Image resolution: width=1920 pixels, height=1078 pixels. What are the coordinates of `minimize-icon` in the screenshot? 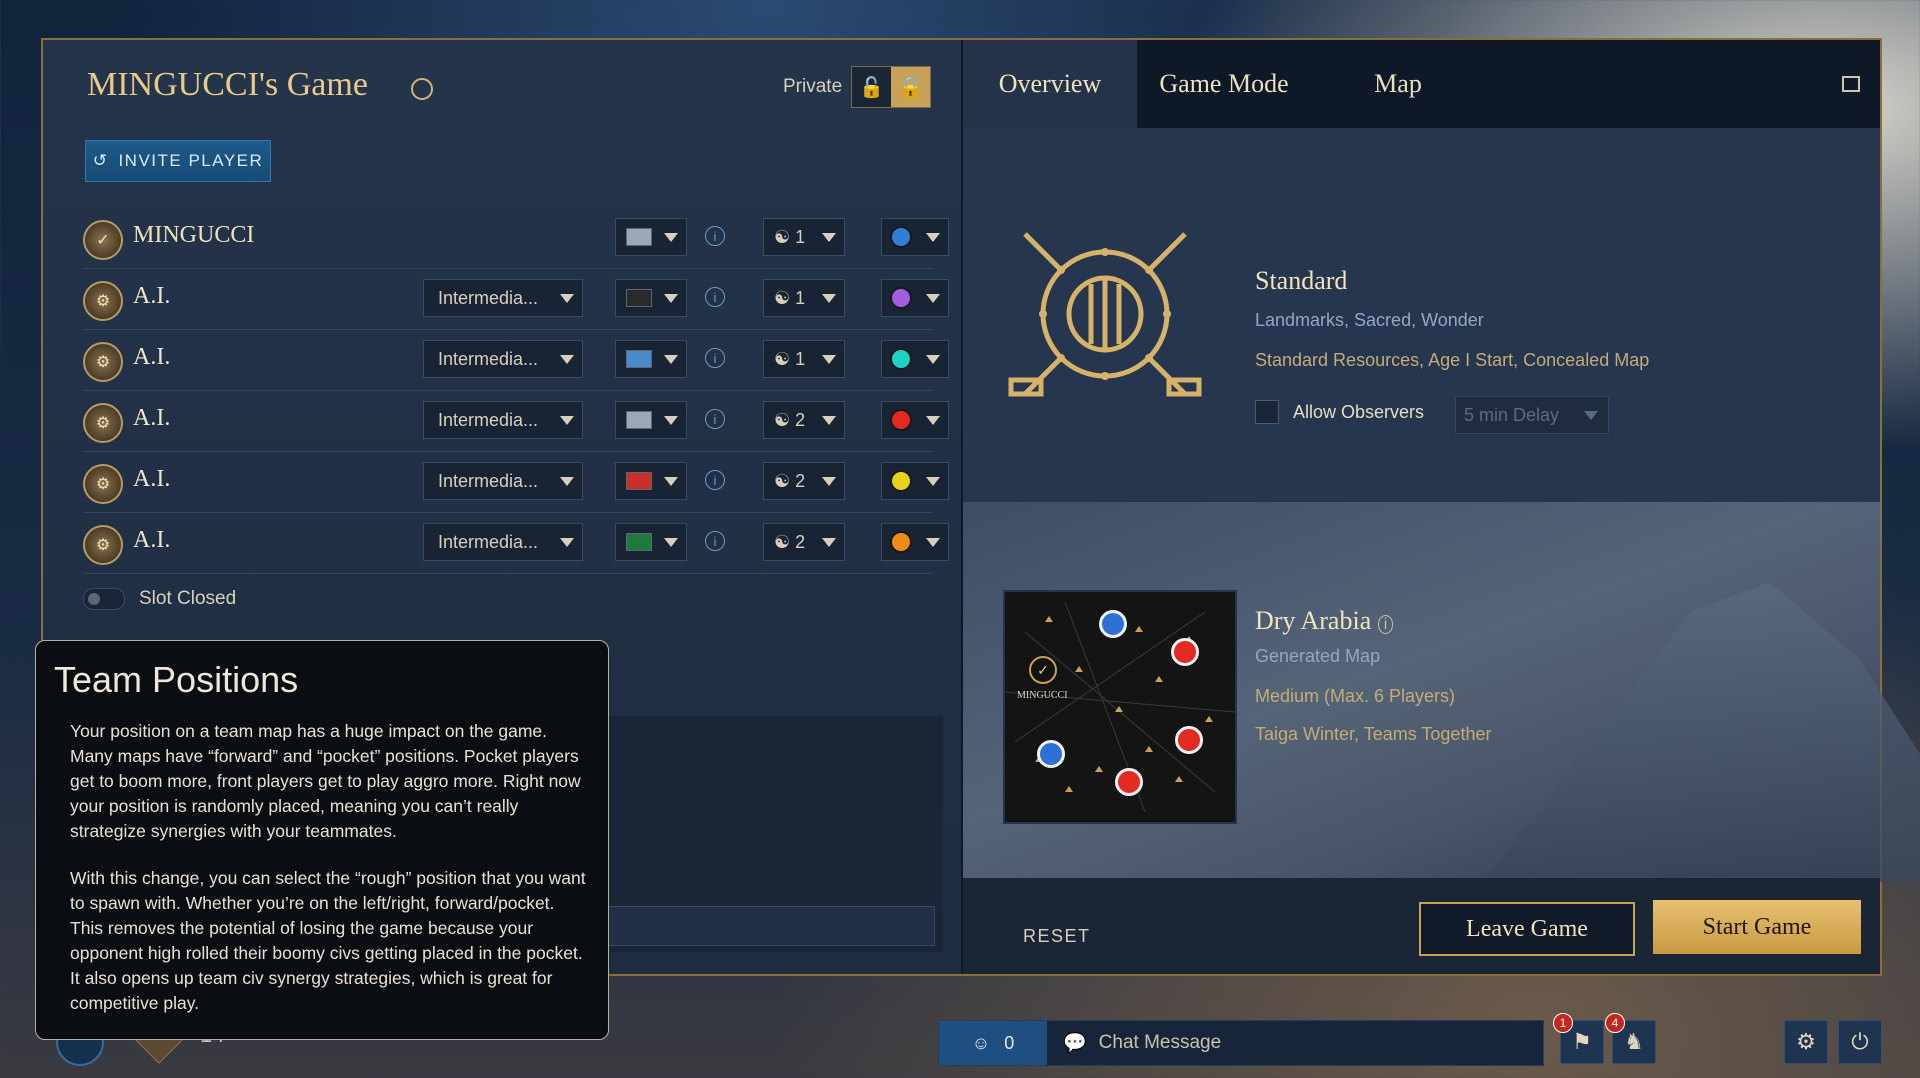 It's located at (1851, 84).